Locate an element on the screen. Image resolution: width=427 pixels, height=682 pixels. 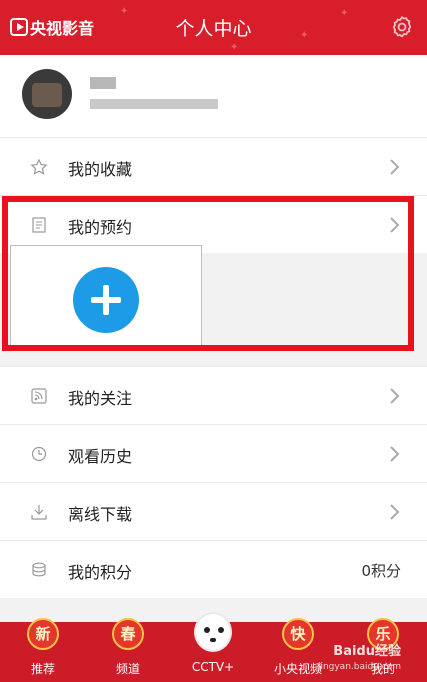
menu-label: 我的积分 is located at coordinates (100, 572).